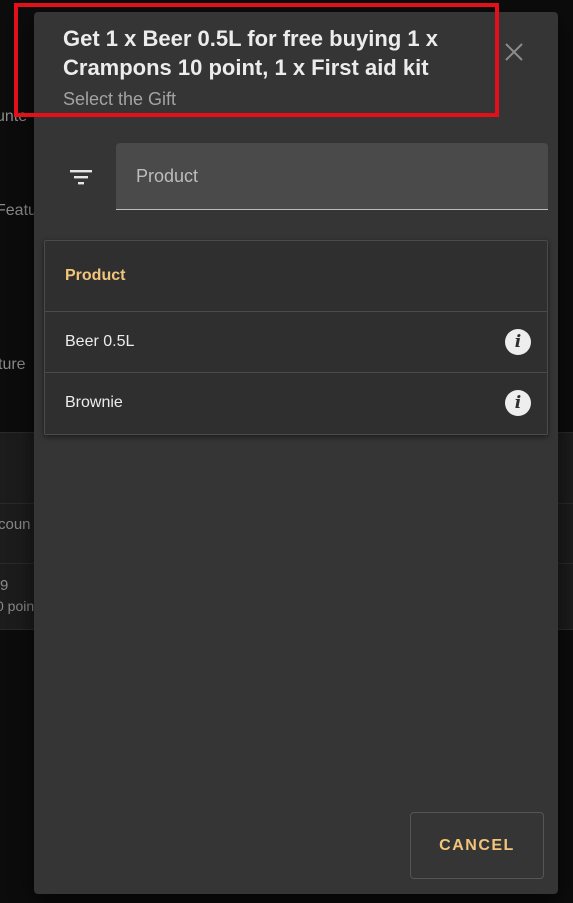 The height and width of the screenshot is (903, 573). Describe the element at coordinates (296, 276) in the screenshot. I see `table-header: Product` at that location.